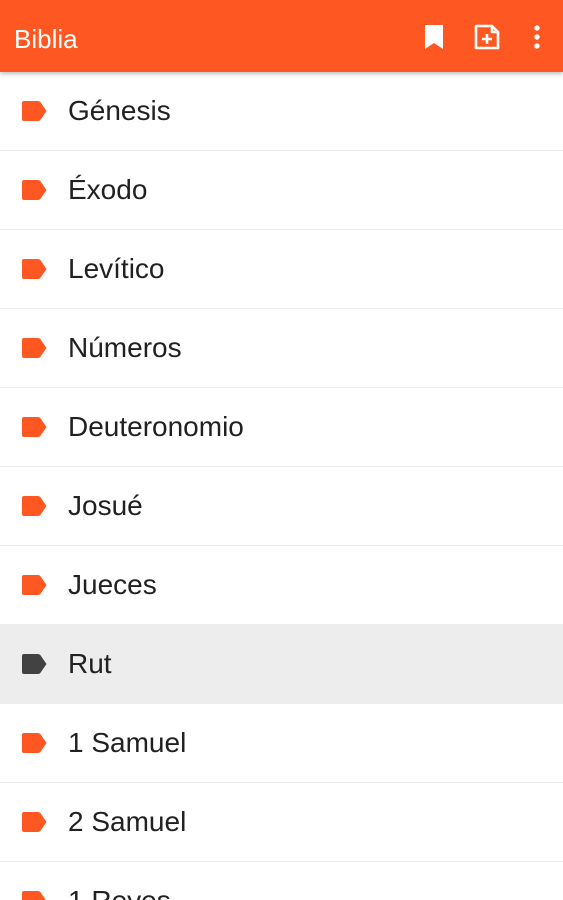 The height and width of the screenshot is (900, 563). I want to click on book-list-item: Números, so click(281, 348).